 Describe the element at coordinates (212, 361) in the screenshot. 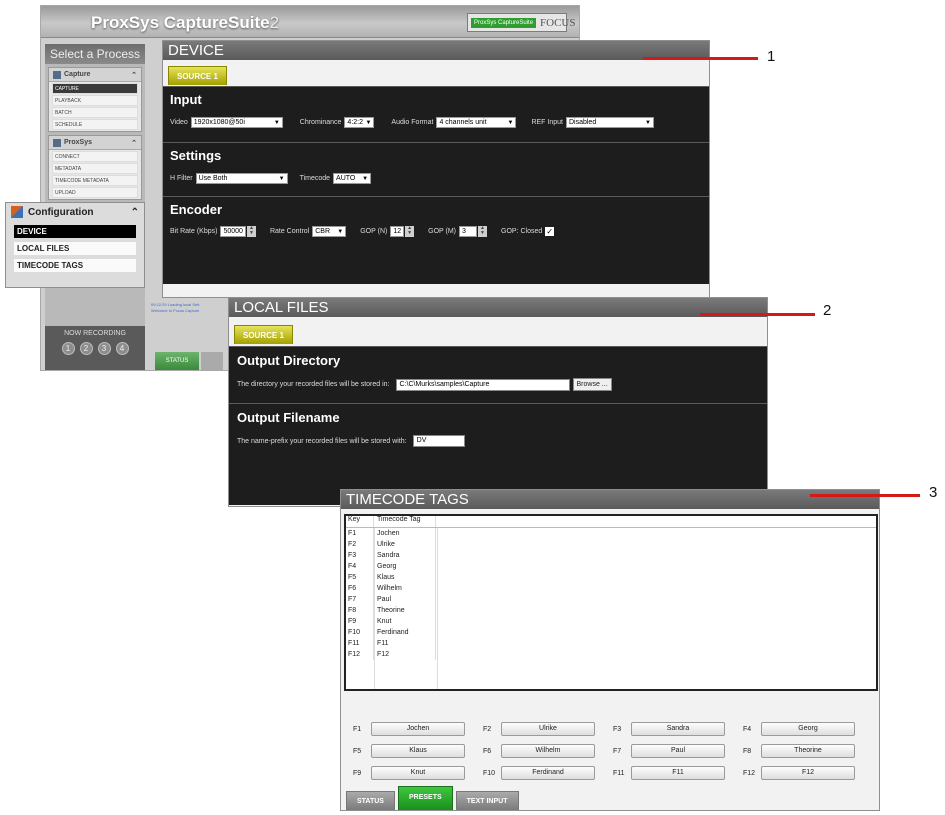

I see `tab-mini-second` at that location.